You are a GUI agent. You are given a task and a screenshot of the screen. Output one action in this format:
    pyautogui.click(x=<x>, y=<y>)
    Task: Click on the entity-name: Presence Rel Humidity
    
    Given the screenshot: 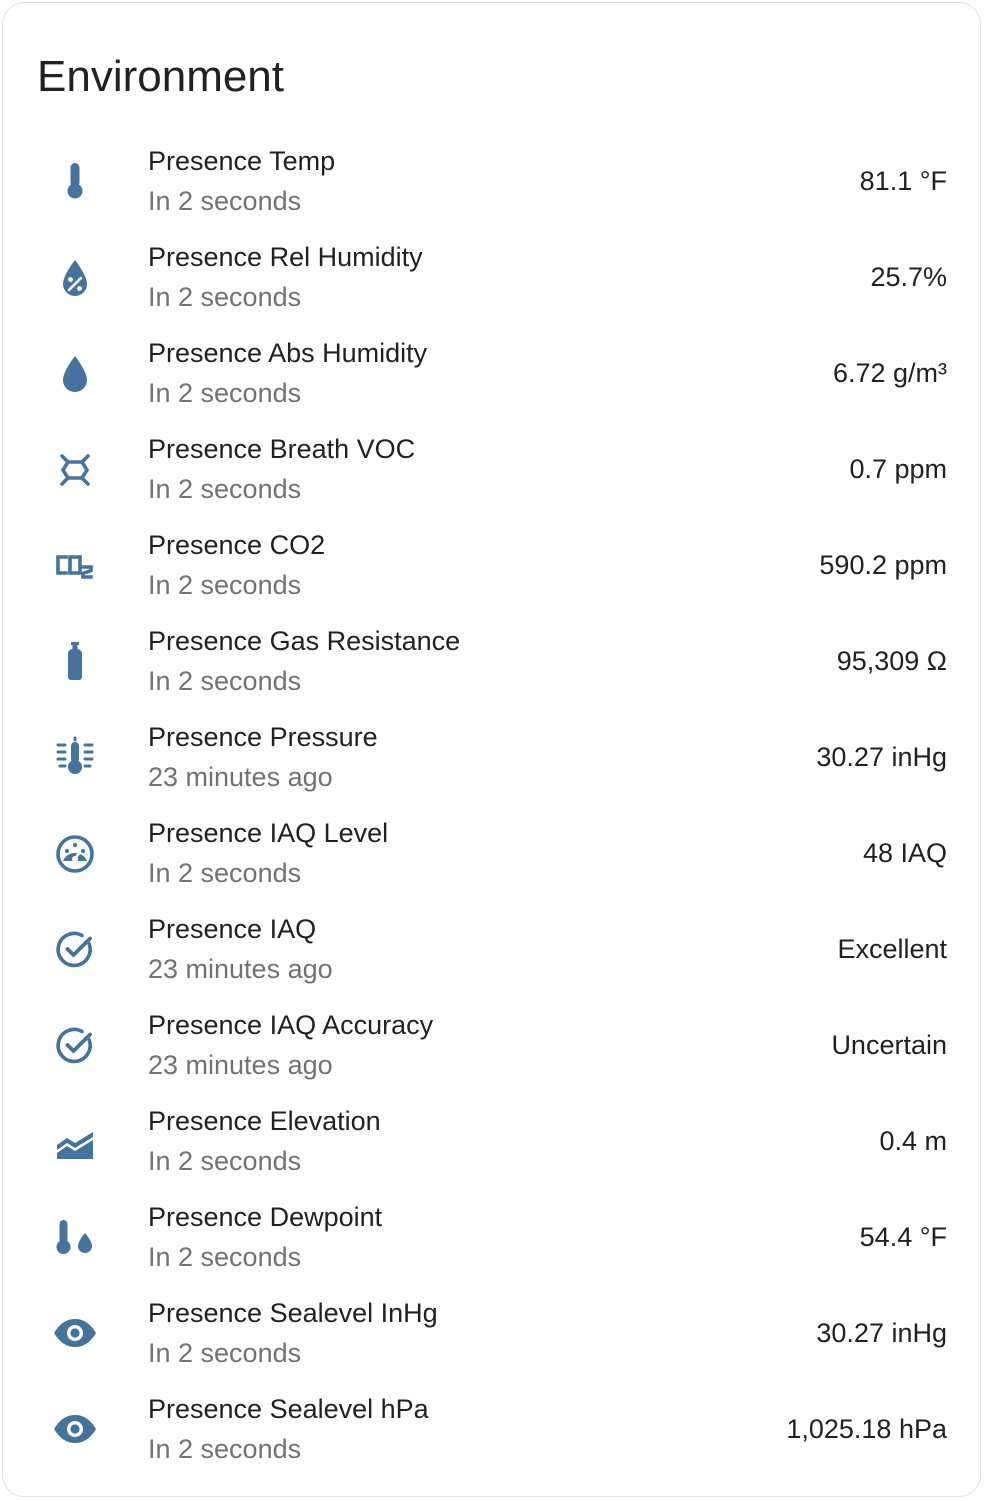 What is the action you would take?
    pyautogui.click(x=285, y=257)
    